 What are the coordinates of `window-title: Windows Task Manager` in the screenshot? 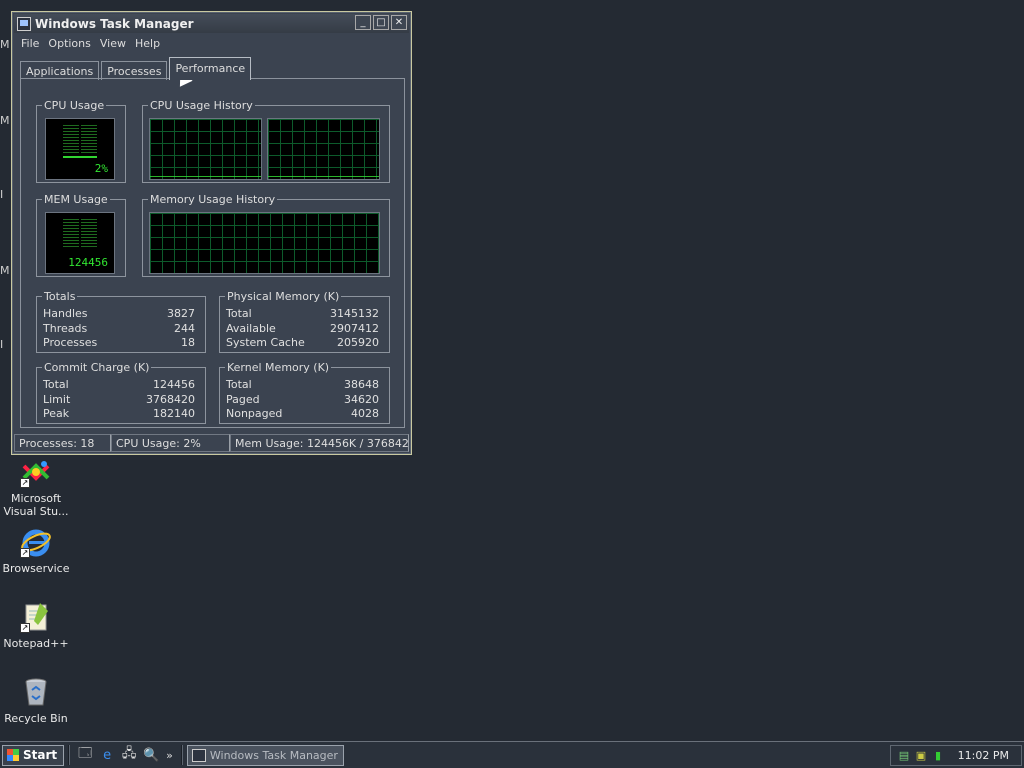 It's located at (114, 23).